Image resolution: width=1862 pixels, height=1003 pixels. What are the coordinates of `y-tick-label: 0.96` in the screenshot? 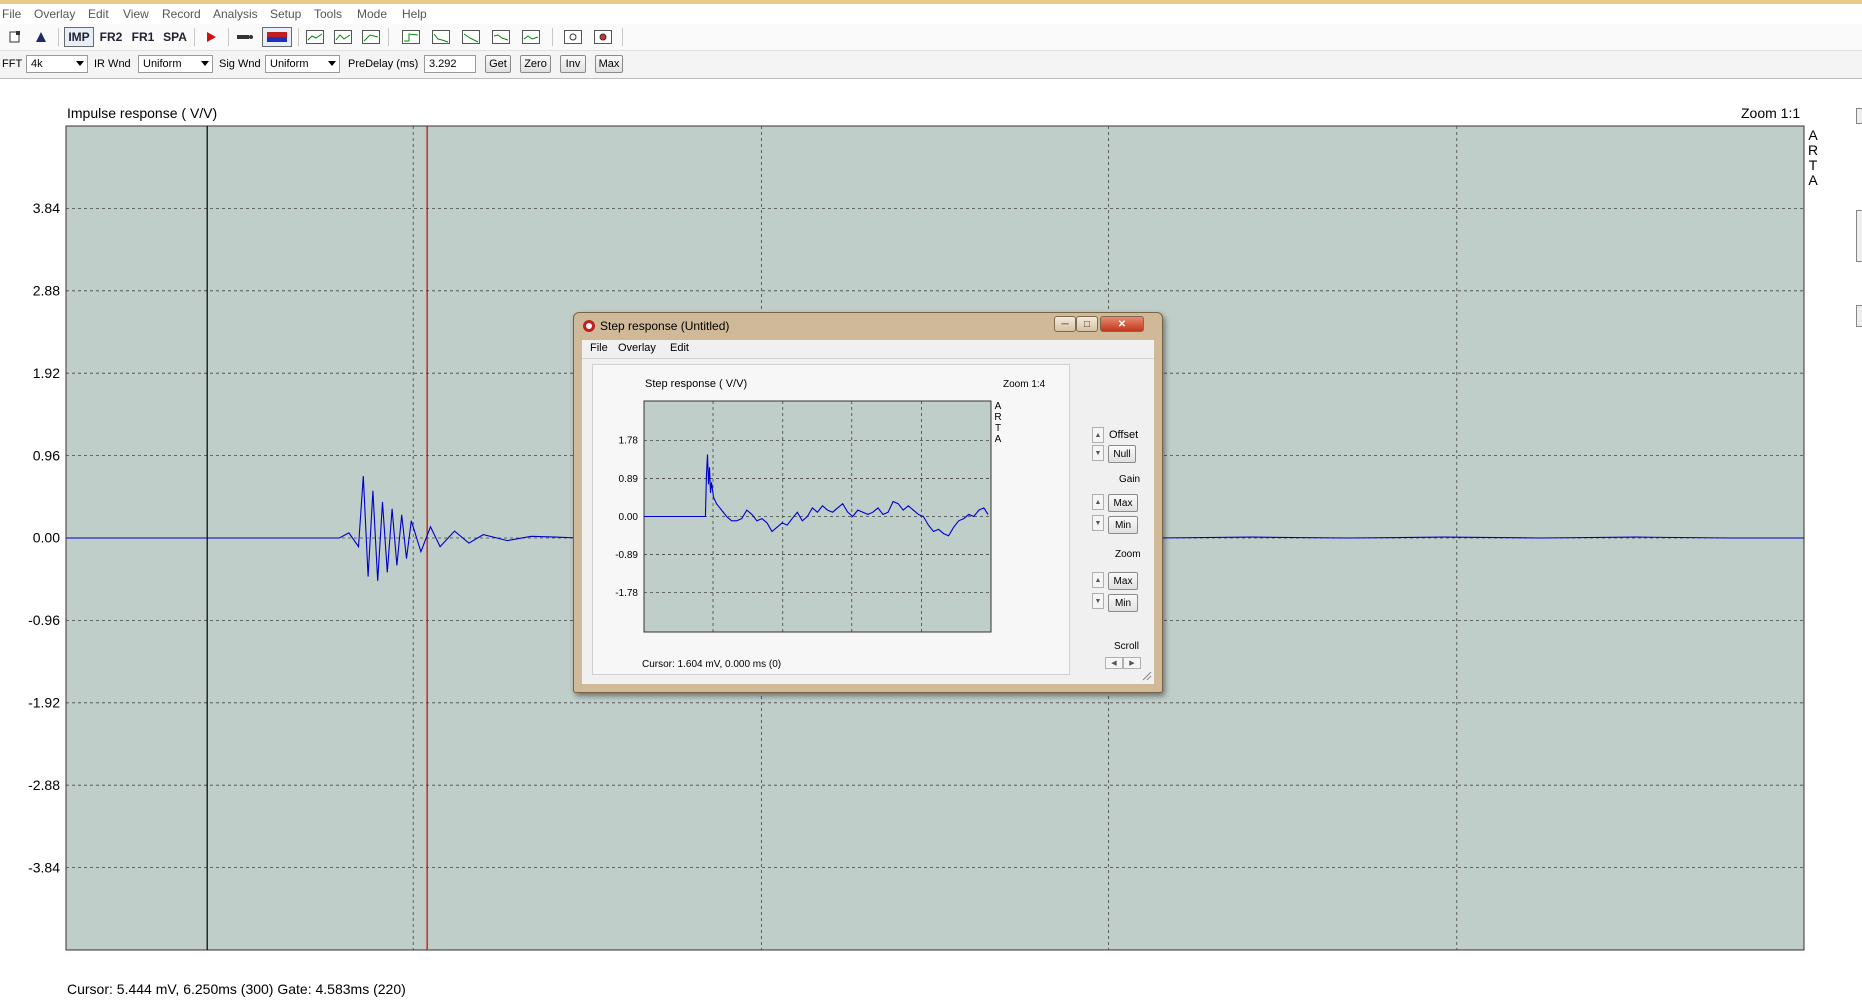 It's located at (46, 455).